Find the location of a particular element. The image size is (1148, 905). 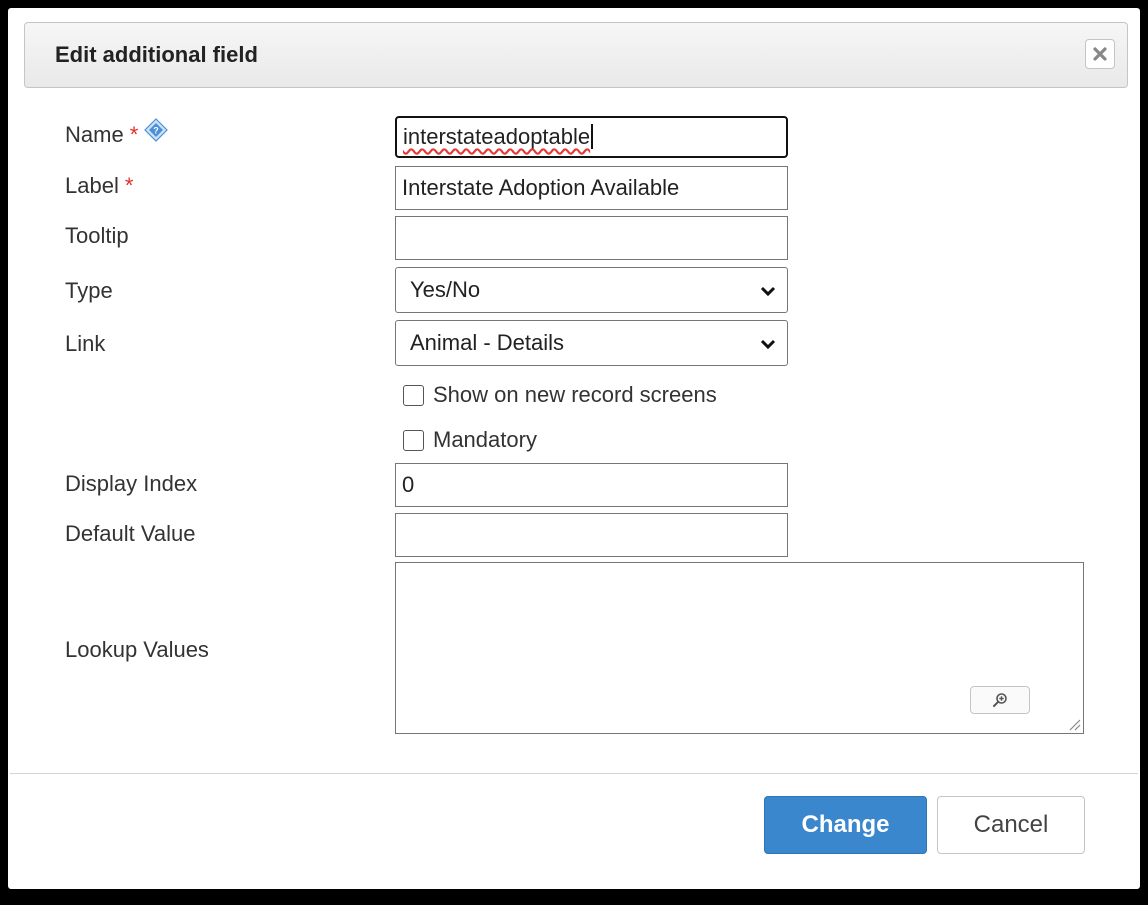

tooltip-input is located at coordinates (591, 238).